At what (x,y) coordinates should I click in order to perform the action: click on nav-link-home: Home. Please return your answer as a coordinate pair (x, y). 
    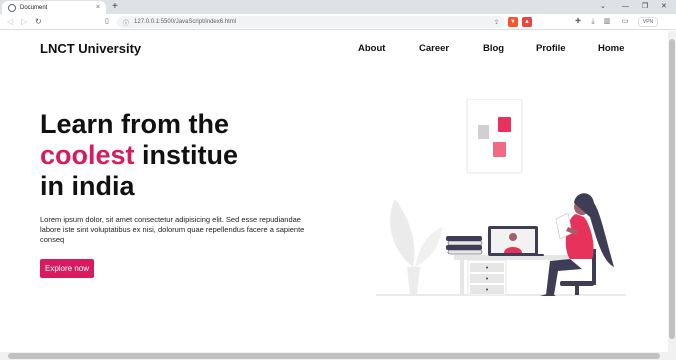
    Looking at the image, I should click on (611, 48).